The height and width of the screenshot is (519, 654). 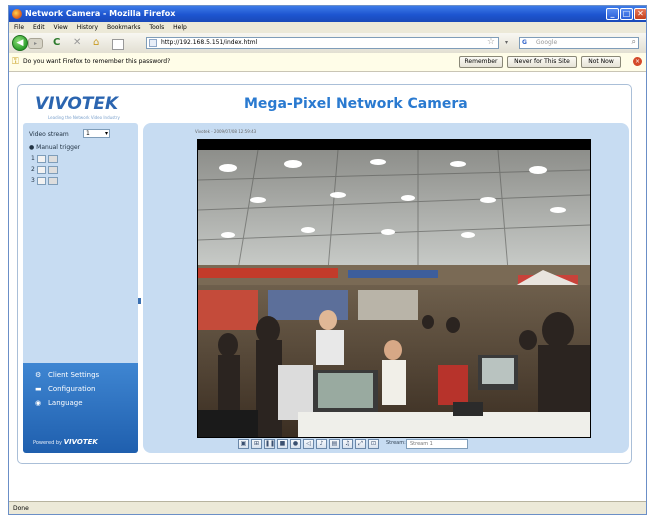 What do you see at coordinates (19, 27) in the screenshot?
I see `menu-file: File` at bounding box center [19, 27].